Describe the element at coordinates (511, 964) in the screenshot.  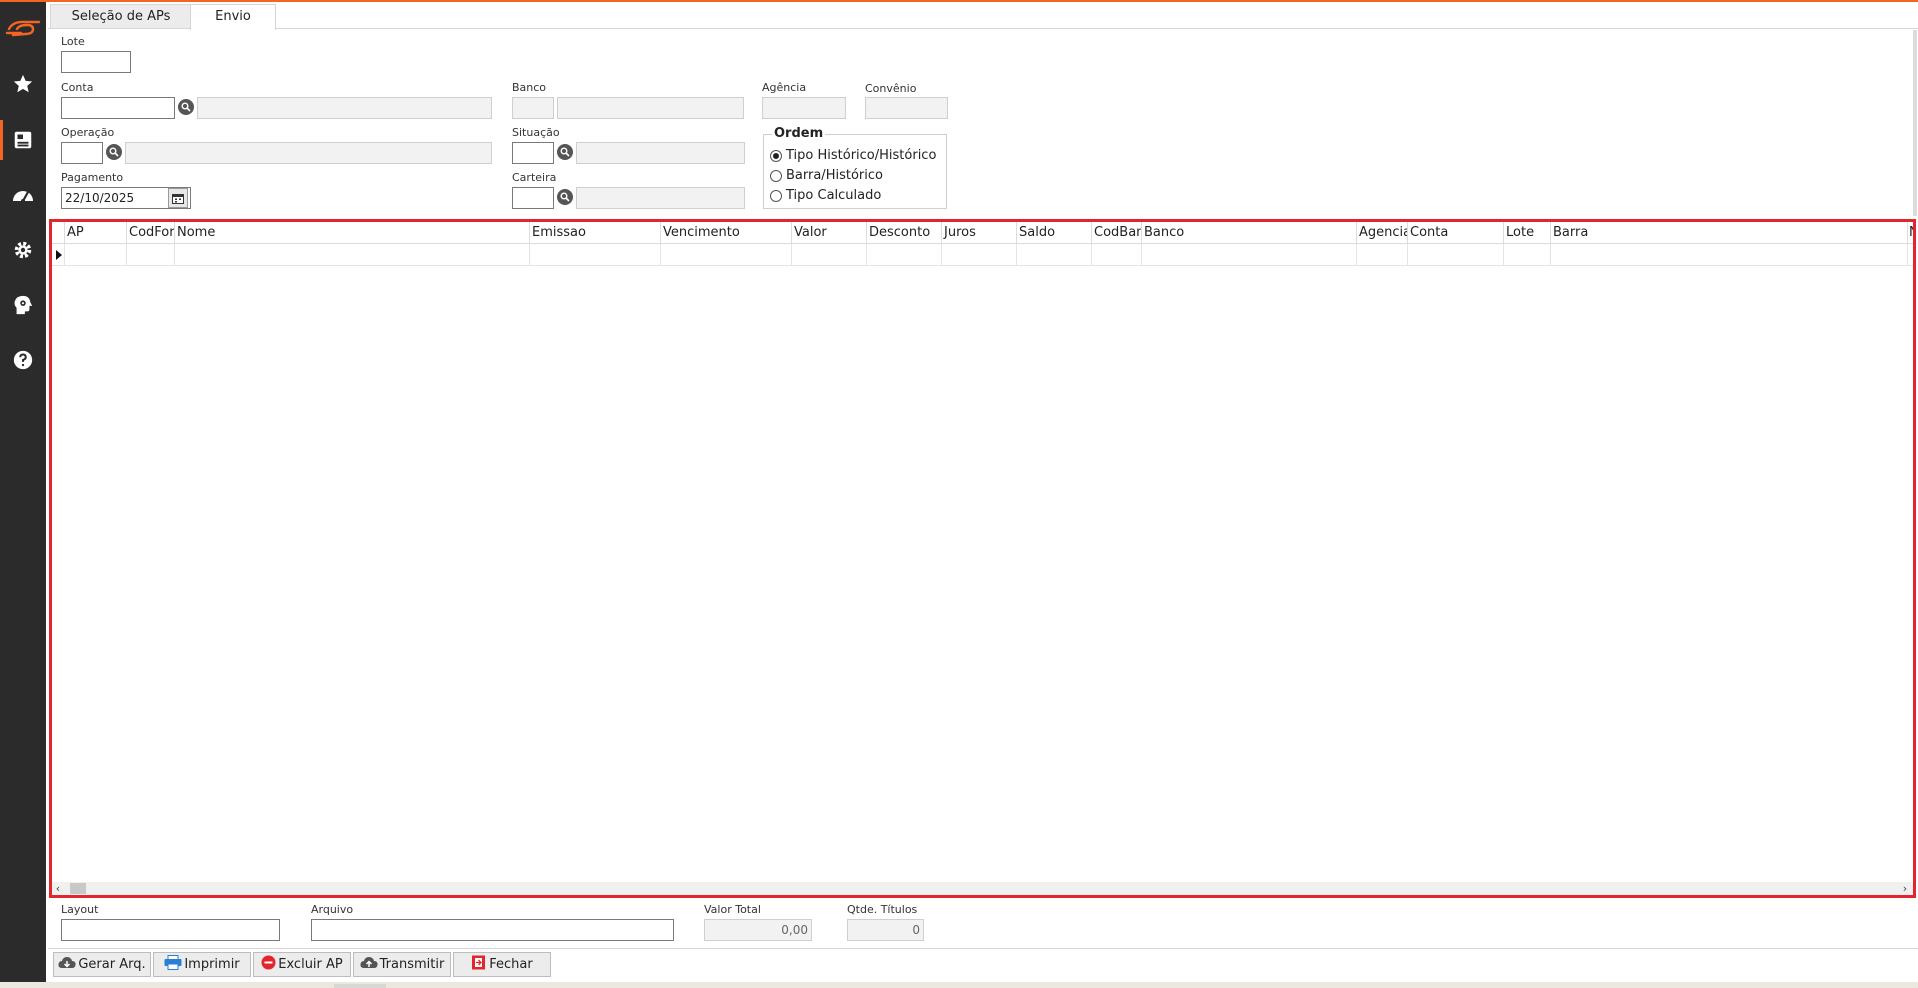
I see `fechar-label: Fechar` at that location.